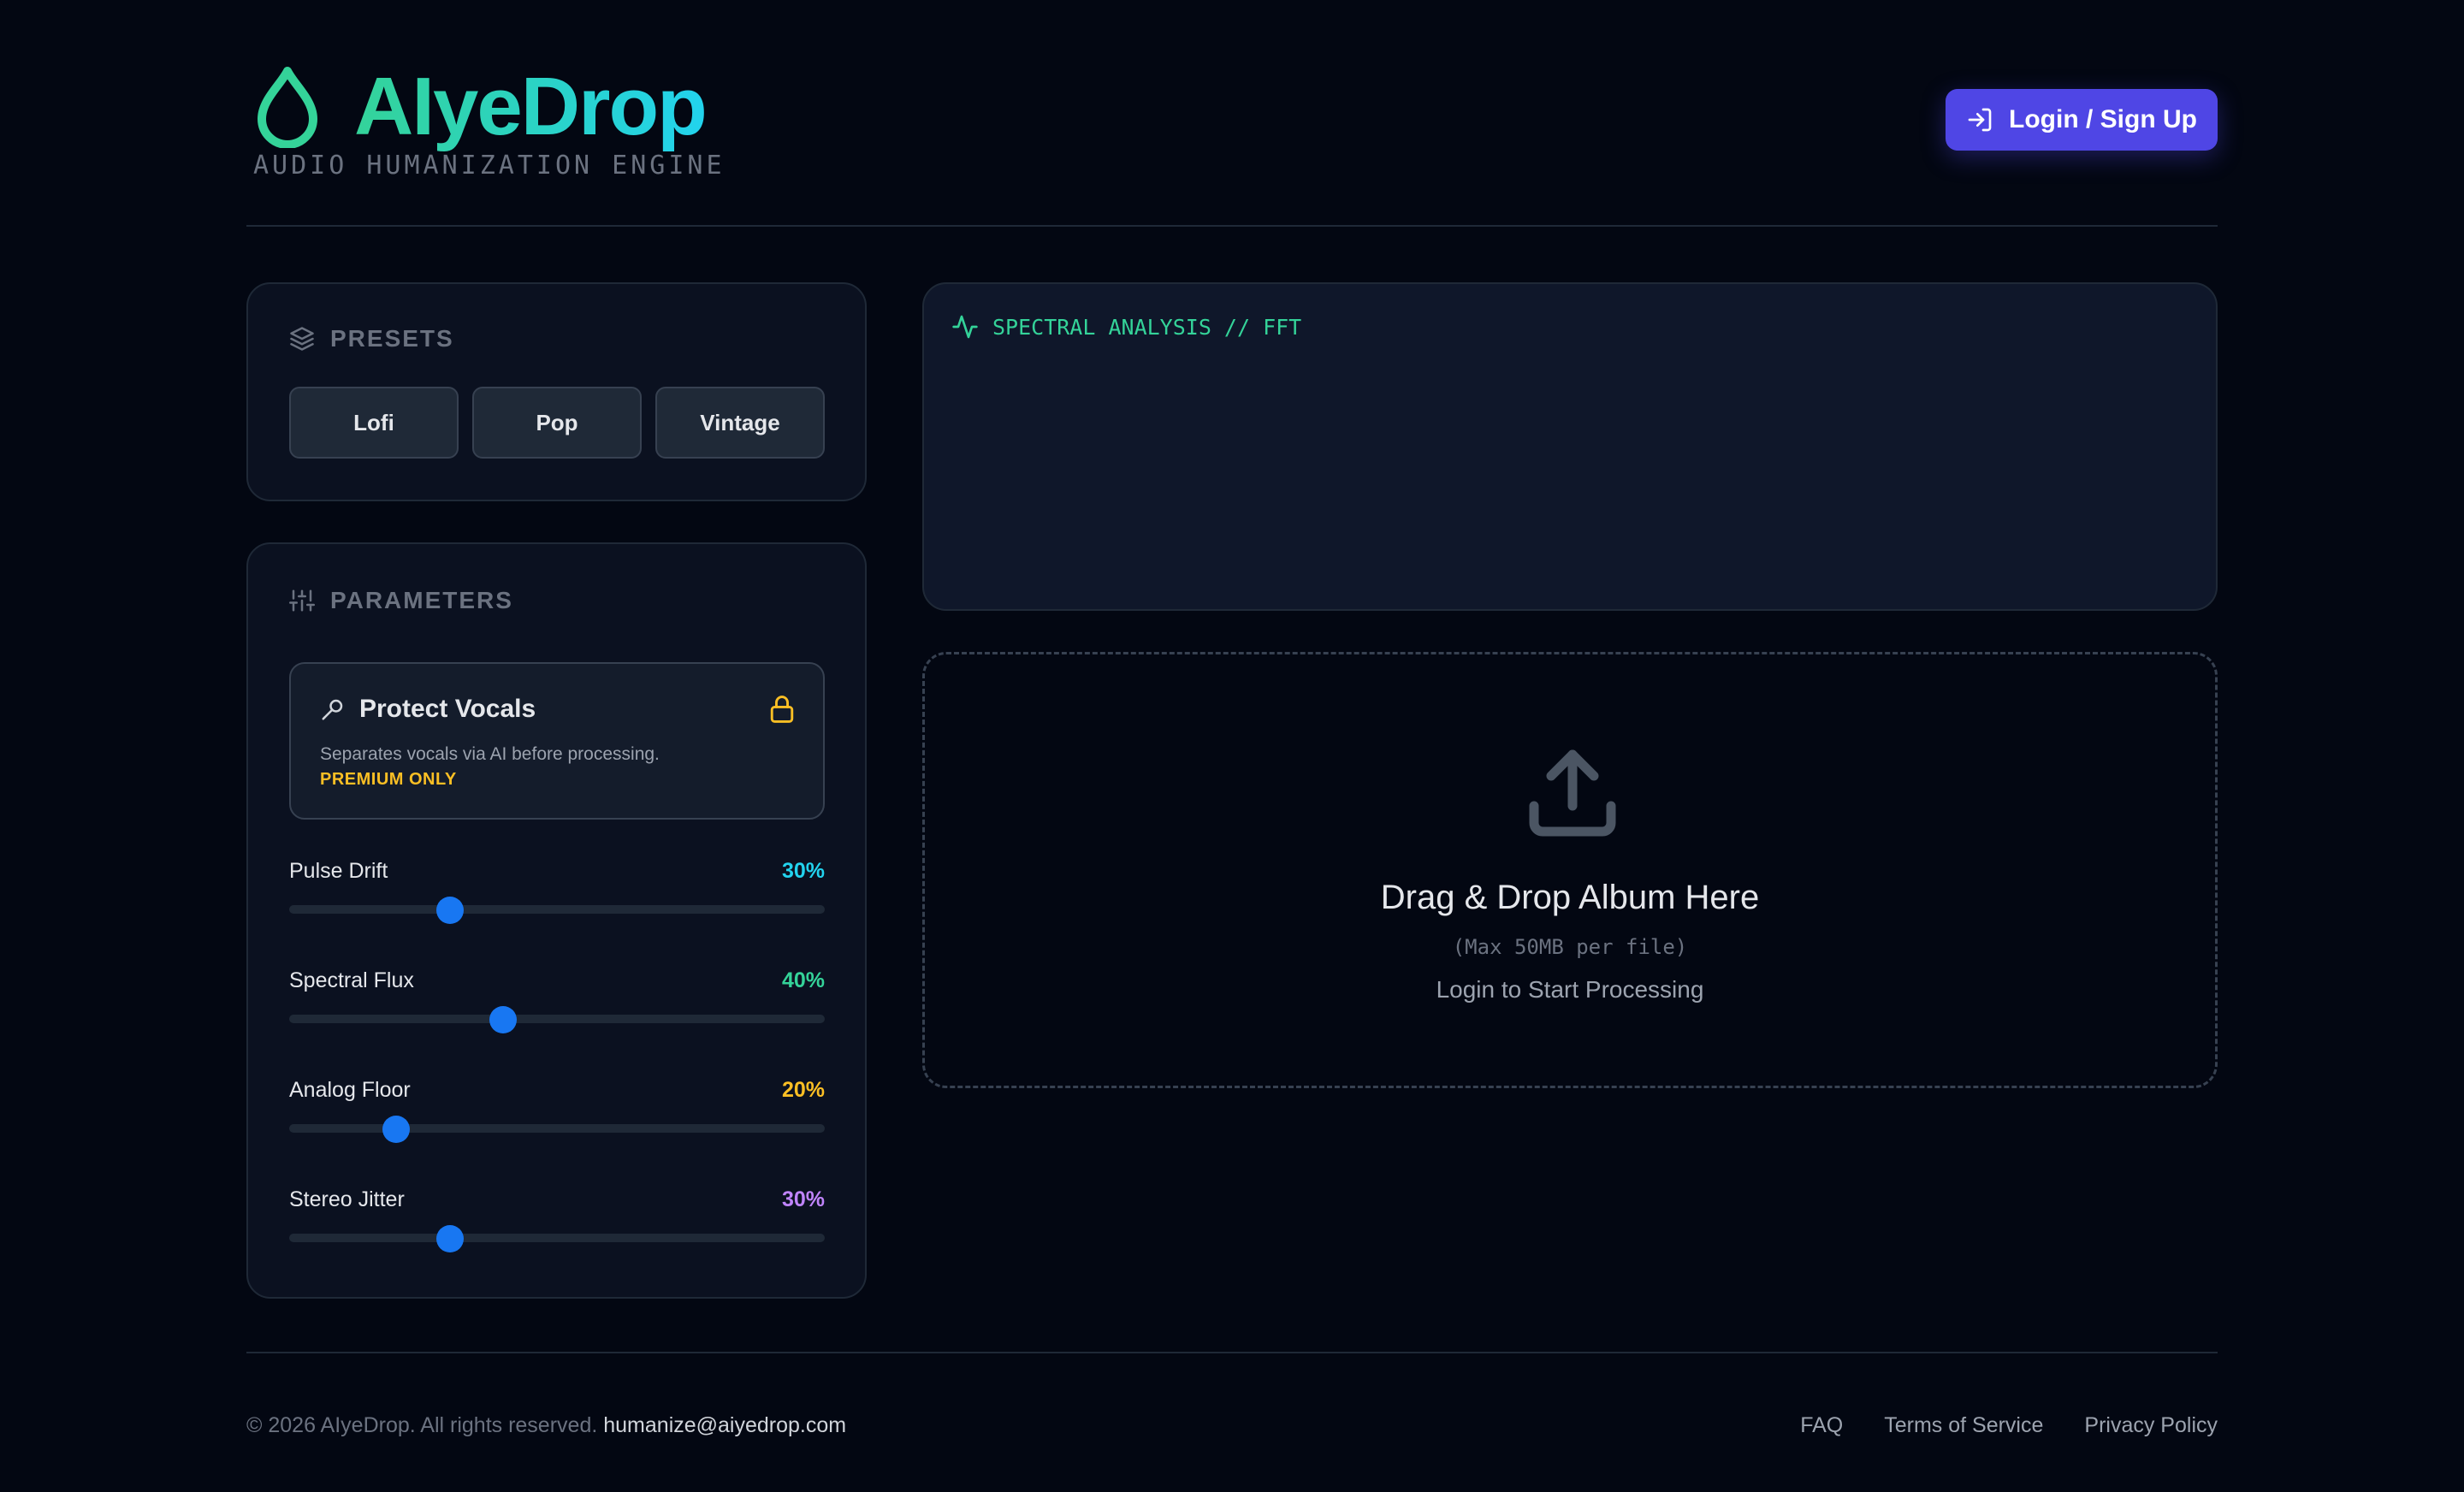  I want to click on spectral-flux-label: Spectral Flux, so click(351, 980).